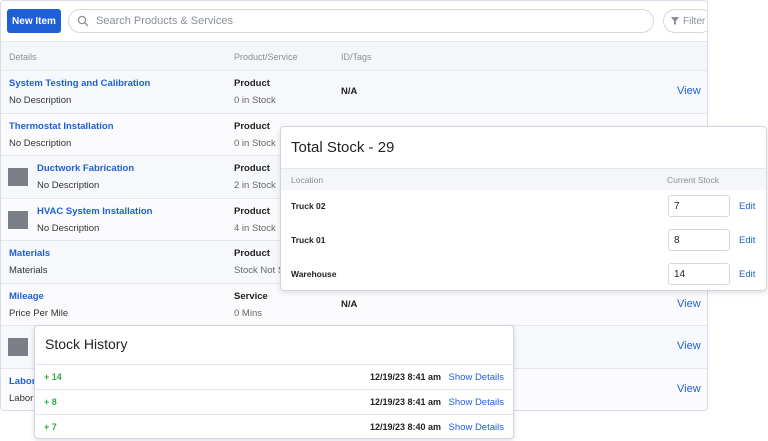 Image resolution: width=768 pixels, height=441 pixels. Describe the element at coordinates (523, 241) in the screenshot. I see `stock-location-row: Truck 01 Edit` at that location.